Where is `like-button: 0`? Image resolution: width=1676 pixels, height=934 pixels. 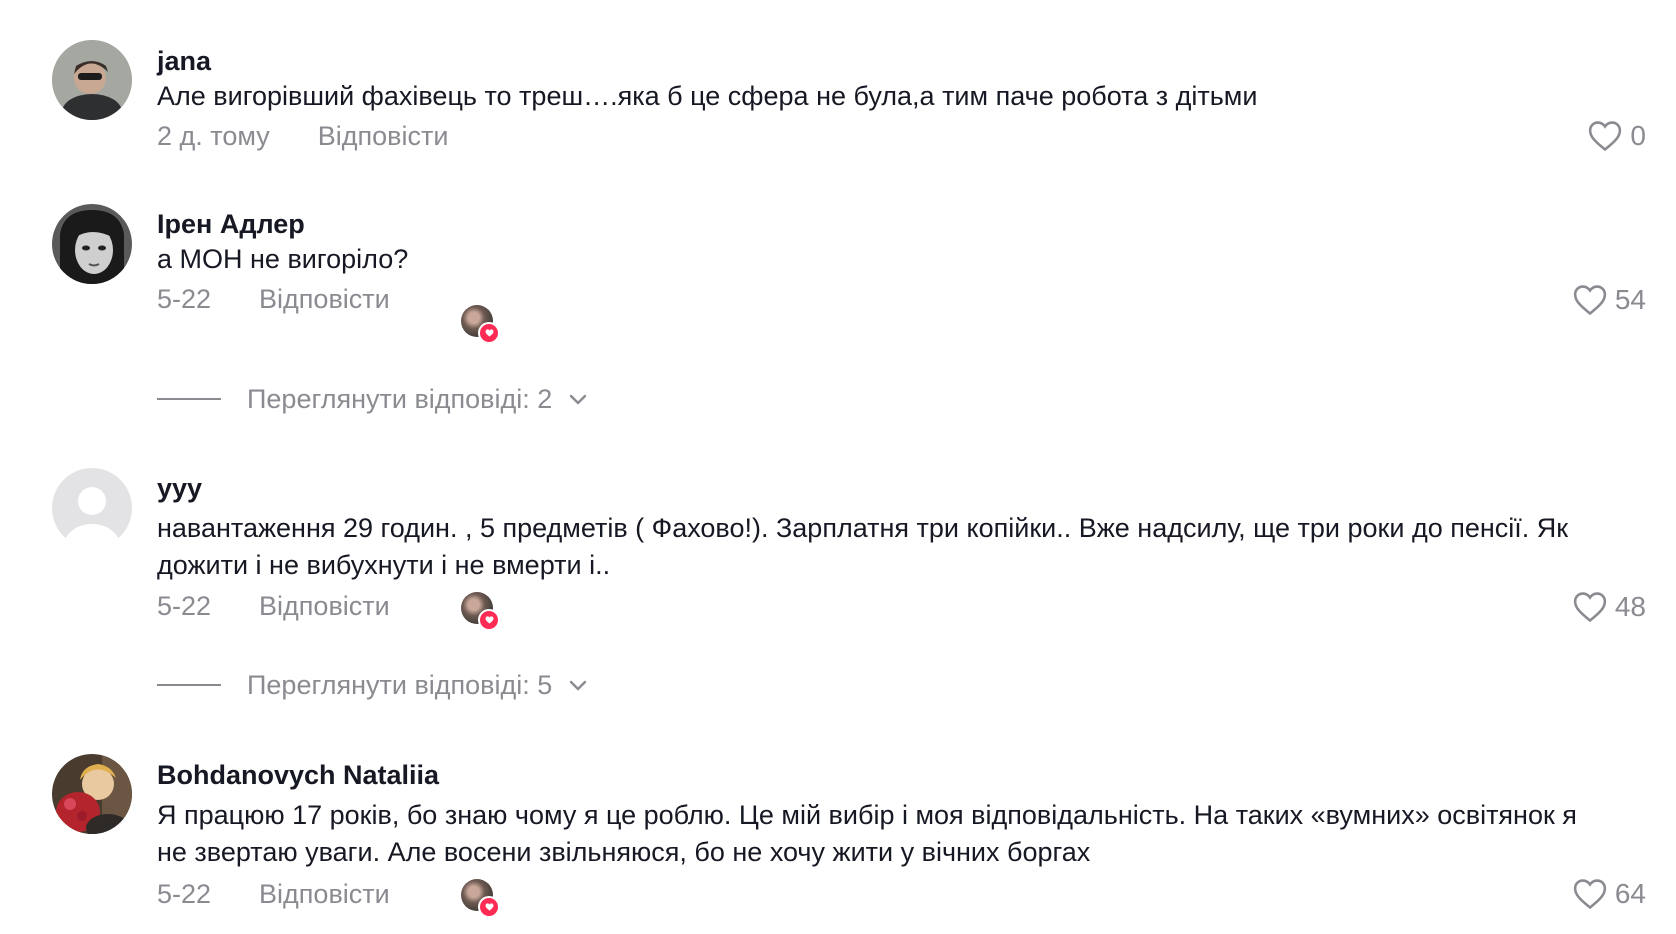 like-button: 0 is located at coordinates (1617, 136).